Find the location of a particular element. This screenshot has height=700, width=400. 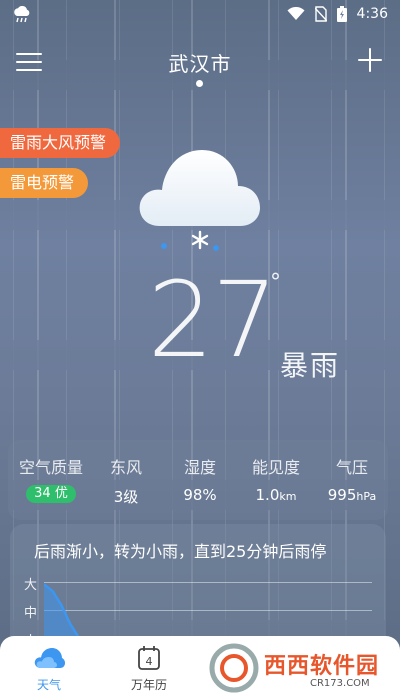

degree-symbol: ° is located at coordinates (275, 282).